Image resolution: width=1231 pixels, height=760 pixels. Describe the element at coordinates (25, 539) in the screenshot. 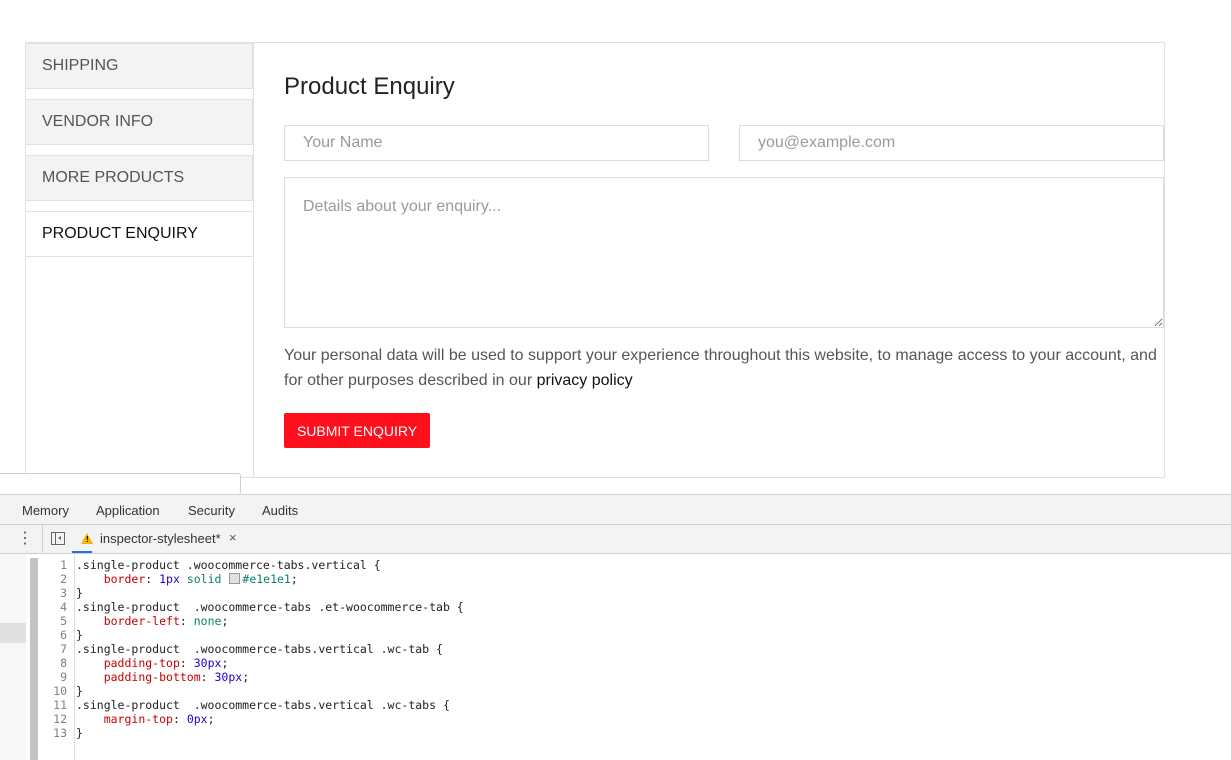

I see `more-options-icon: ⋮` at that location.